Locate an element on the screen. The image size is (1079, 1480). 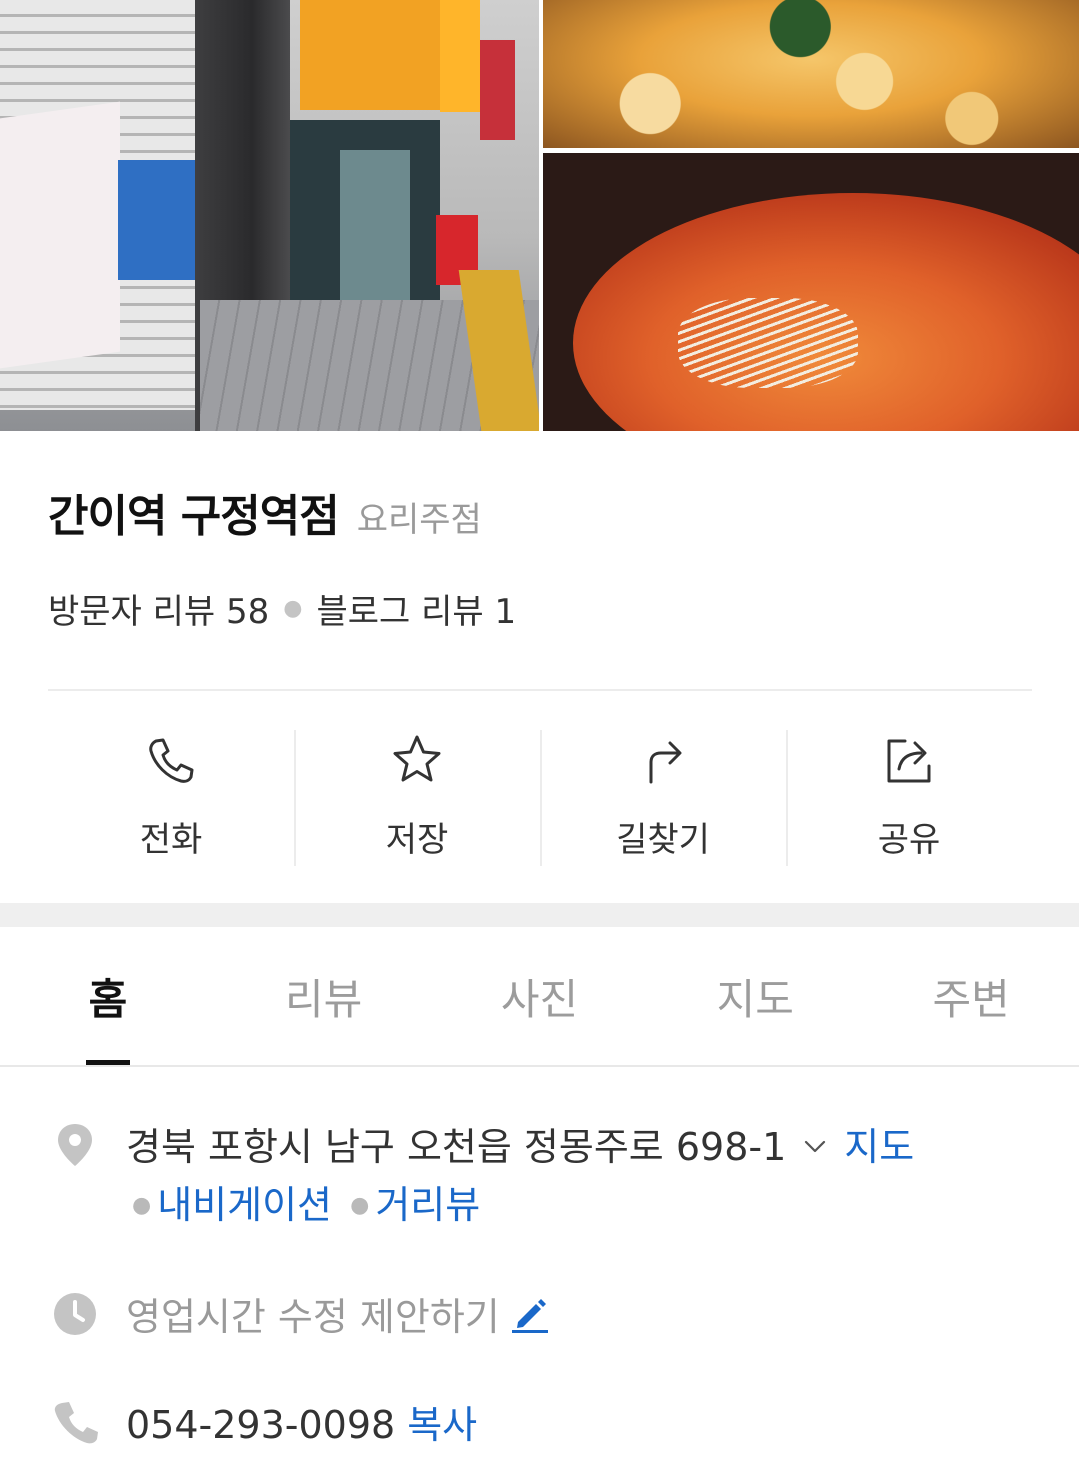
tabs-border is located at coordinates (539, 1066).